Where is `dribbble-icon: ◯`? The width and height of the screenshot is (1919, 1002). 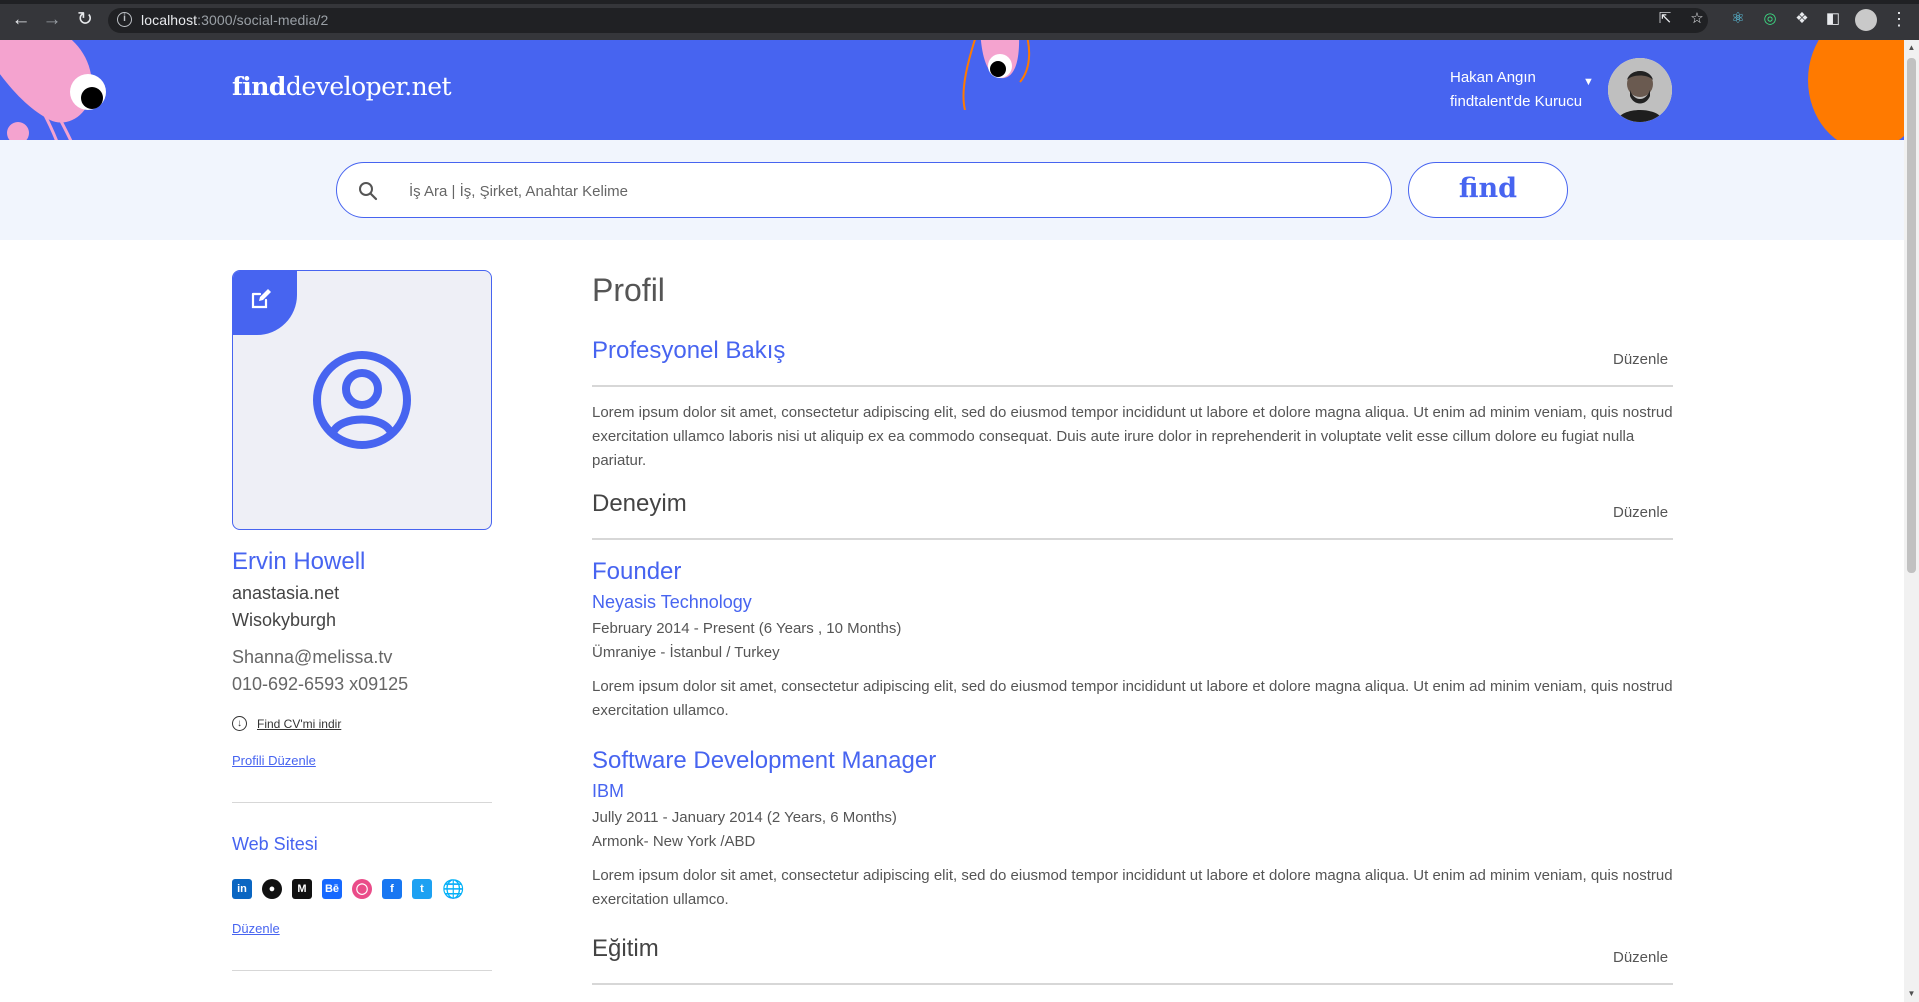 dribbble-icon: ◯ is located at coordinates (362, 889).